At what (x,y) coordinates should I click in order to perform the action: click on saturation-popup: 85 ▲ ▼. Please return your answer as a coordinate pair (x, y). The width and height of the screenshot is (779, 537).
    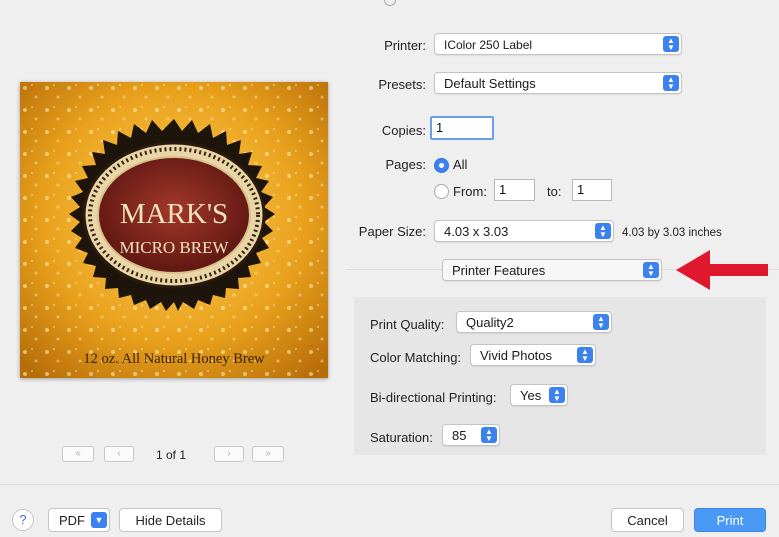
    Looking at the image, I should click on (471, 435).